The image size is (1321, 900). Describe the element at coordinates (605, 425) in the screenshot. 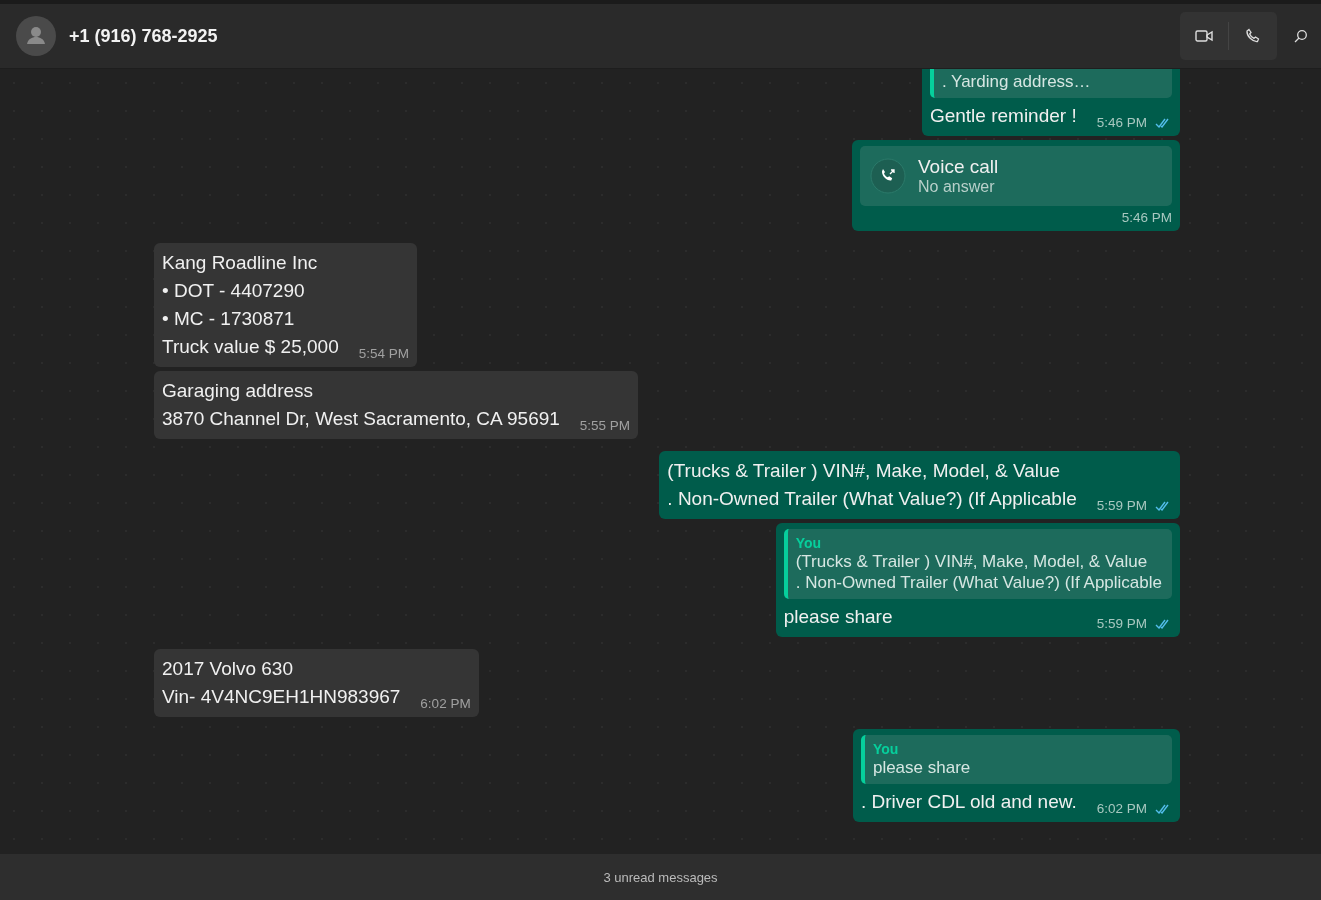

I see `message-time: 5:55 PM` at that location.